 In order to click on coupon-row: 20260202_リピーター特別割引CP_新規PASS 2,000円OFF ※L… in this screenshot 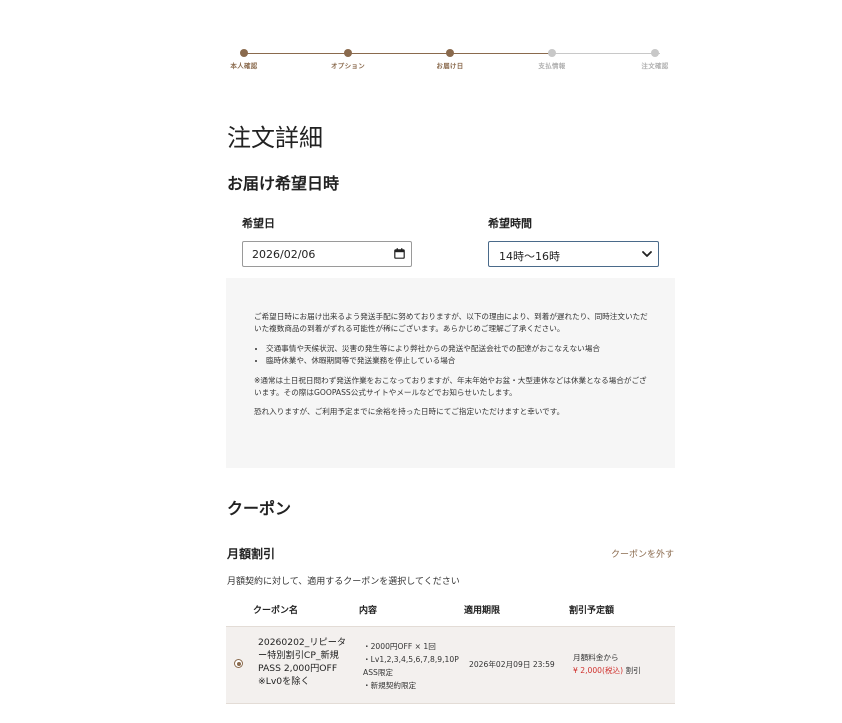, I will do `click(450, 665)`.